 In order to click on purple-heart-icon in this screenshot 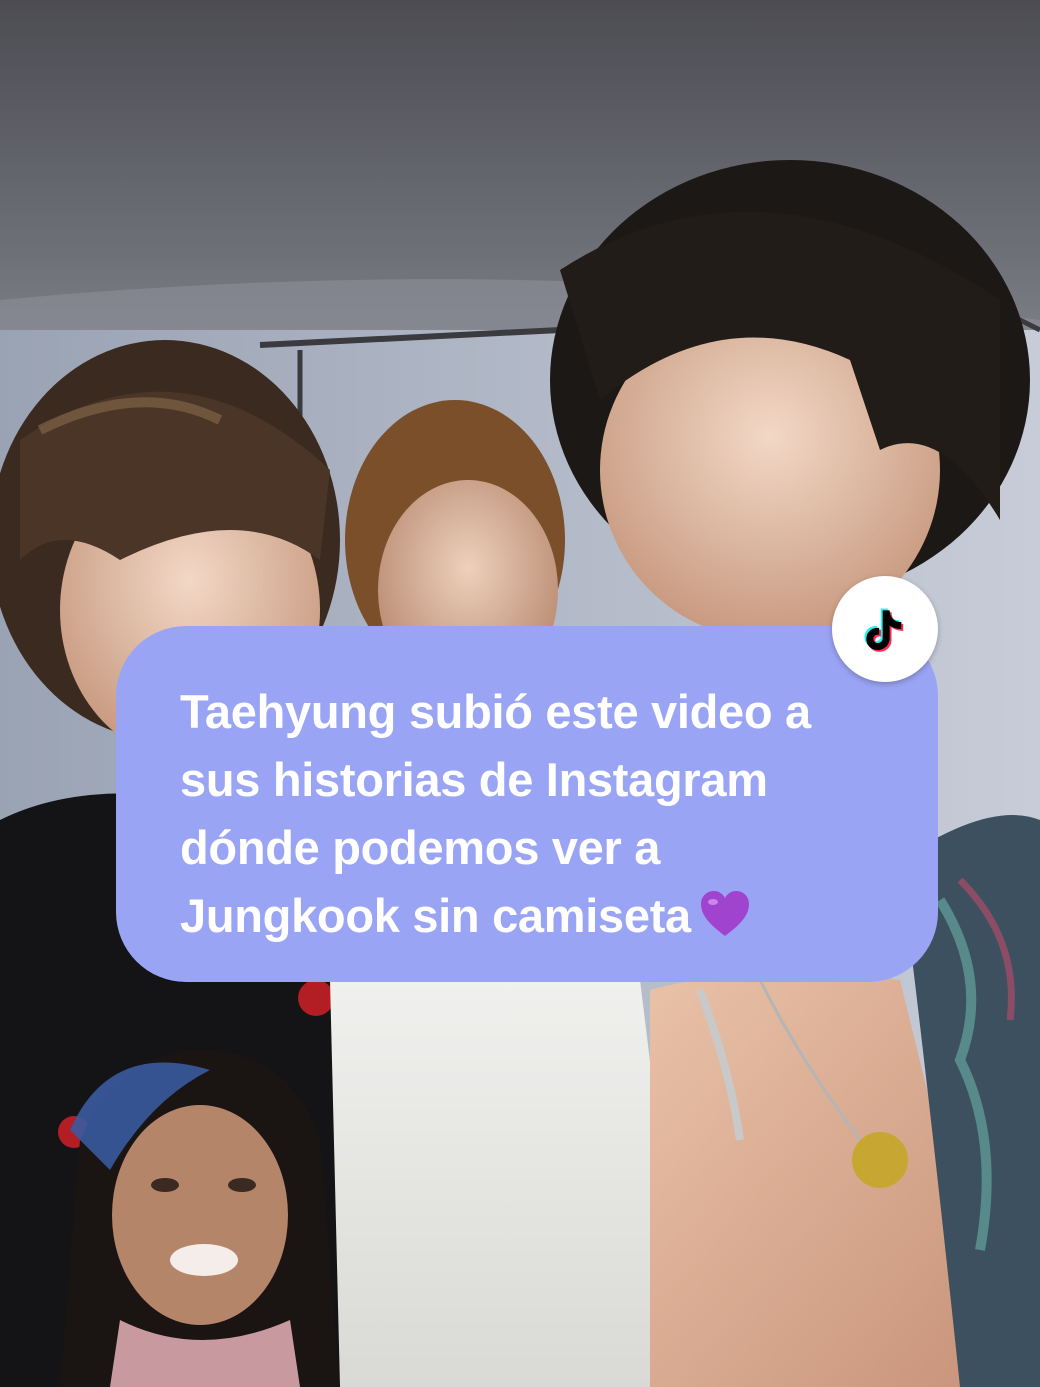, I will do `click(725, 922)`.